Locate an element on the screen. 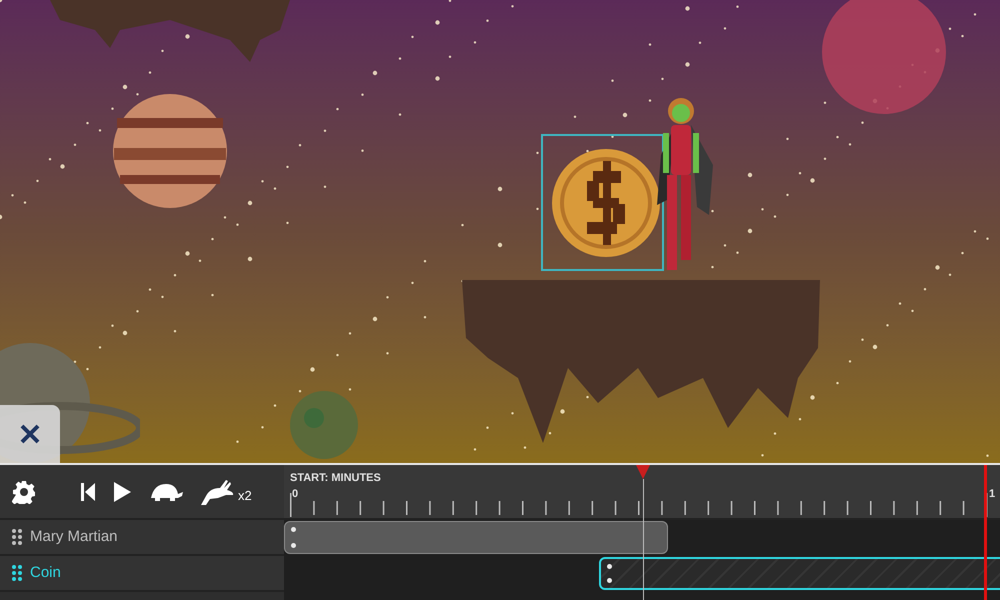 The width and height of the screenshot is (1000, 600). close-button is located at coordinates (30, 434).